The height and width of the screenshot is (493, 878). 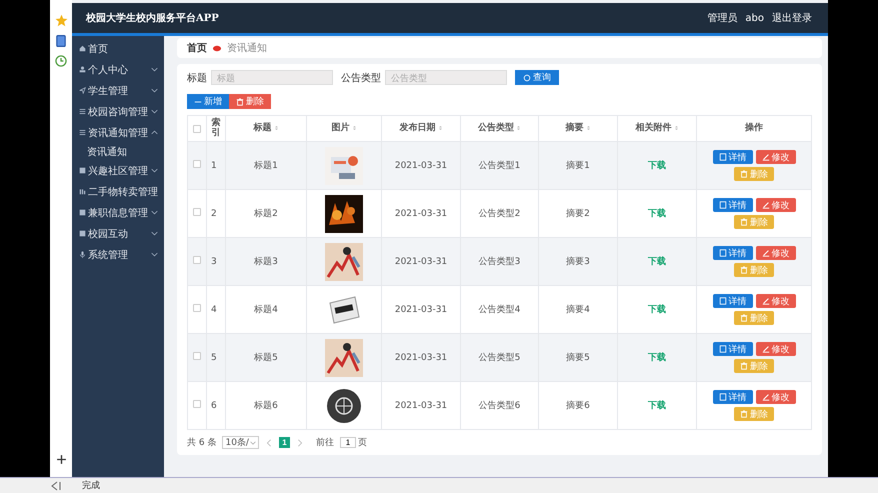 I want to click on user-role: 管理员, so click(x=722, y=18).